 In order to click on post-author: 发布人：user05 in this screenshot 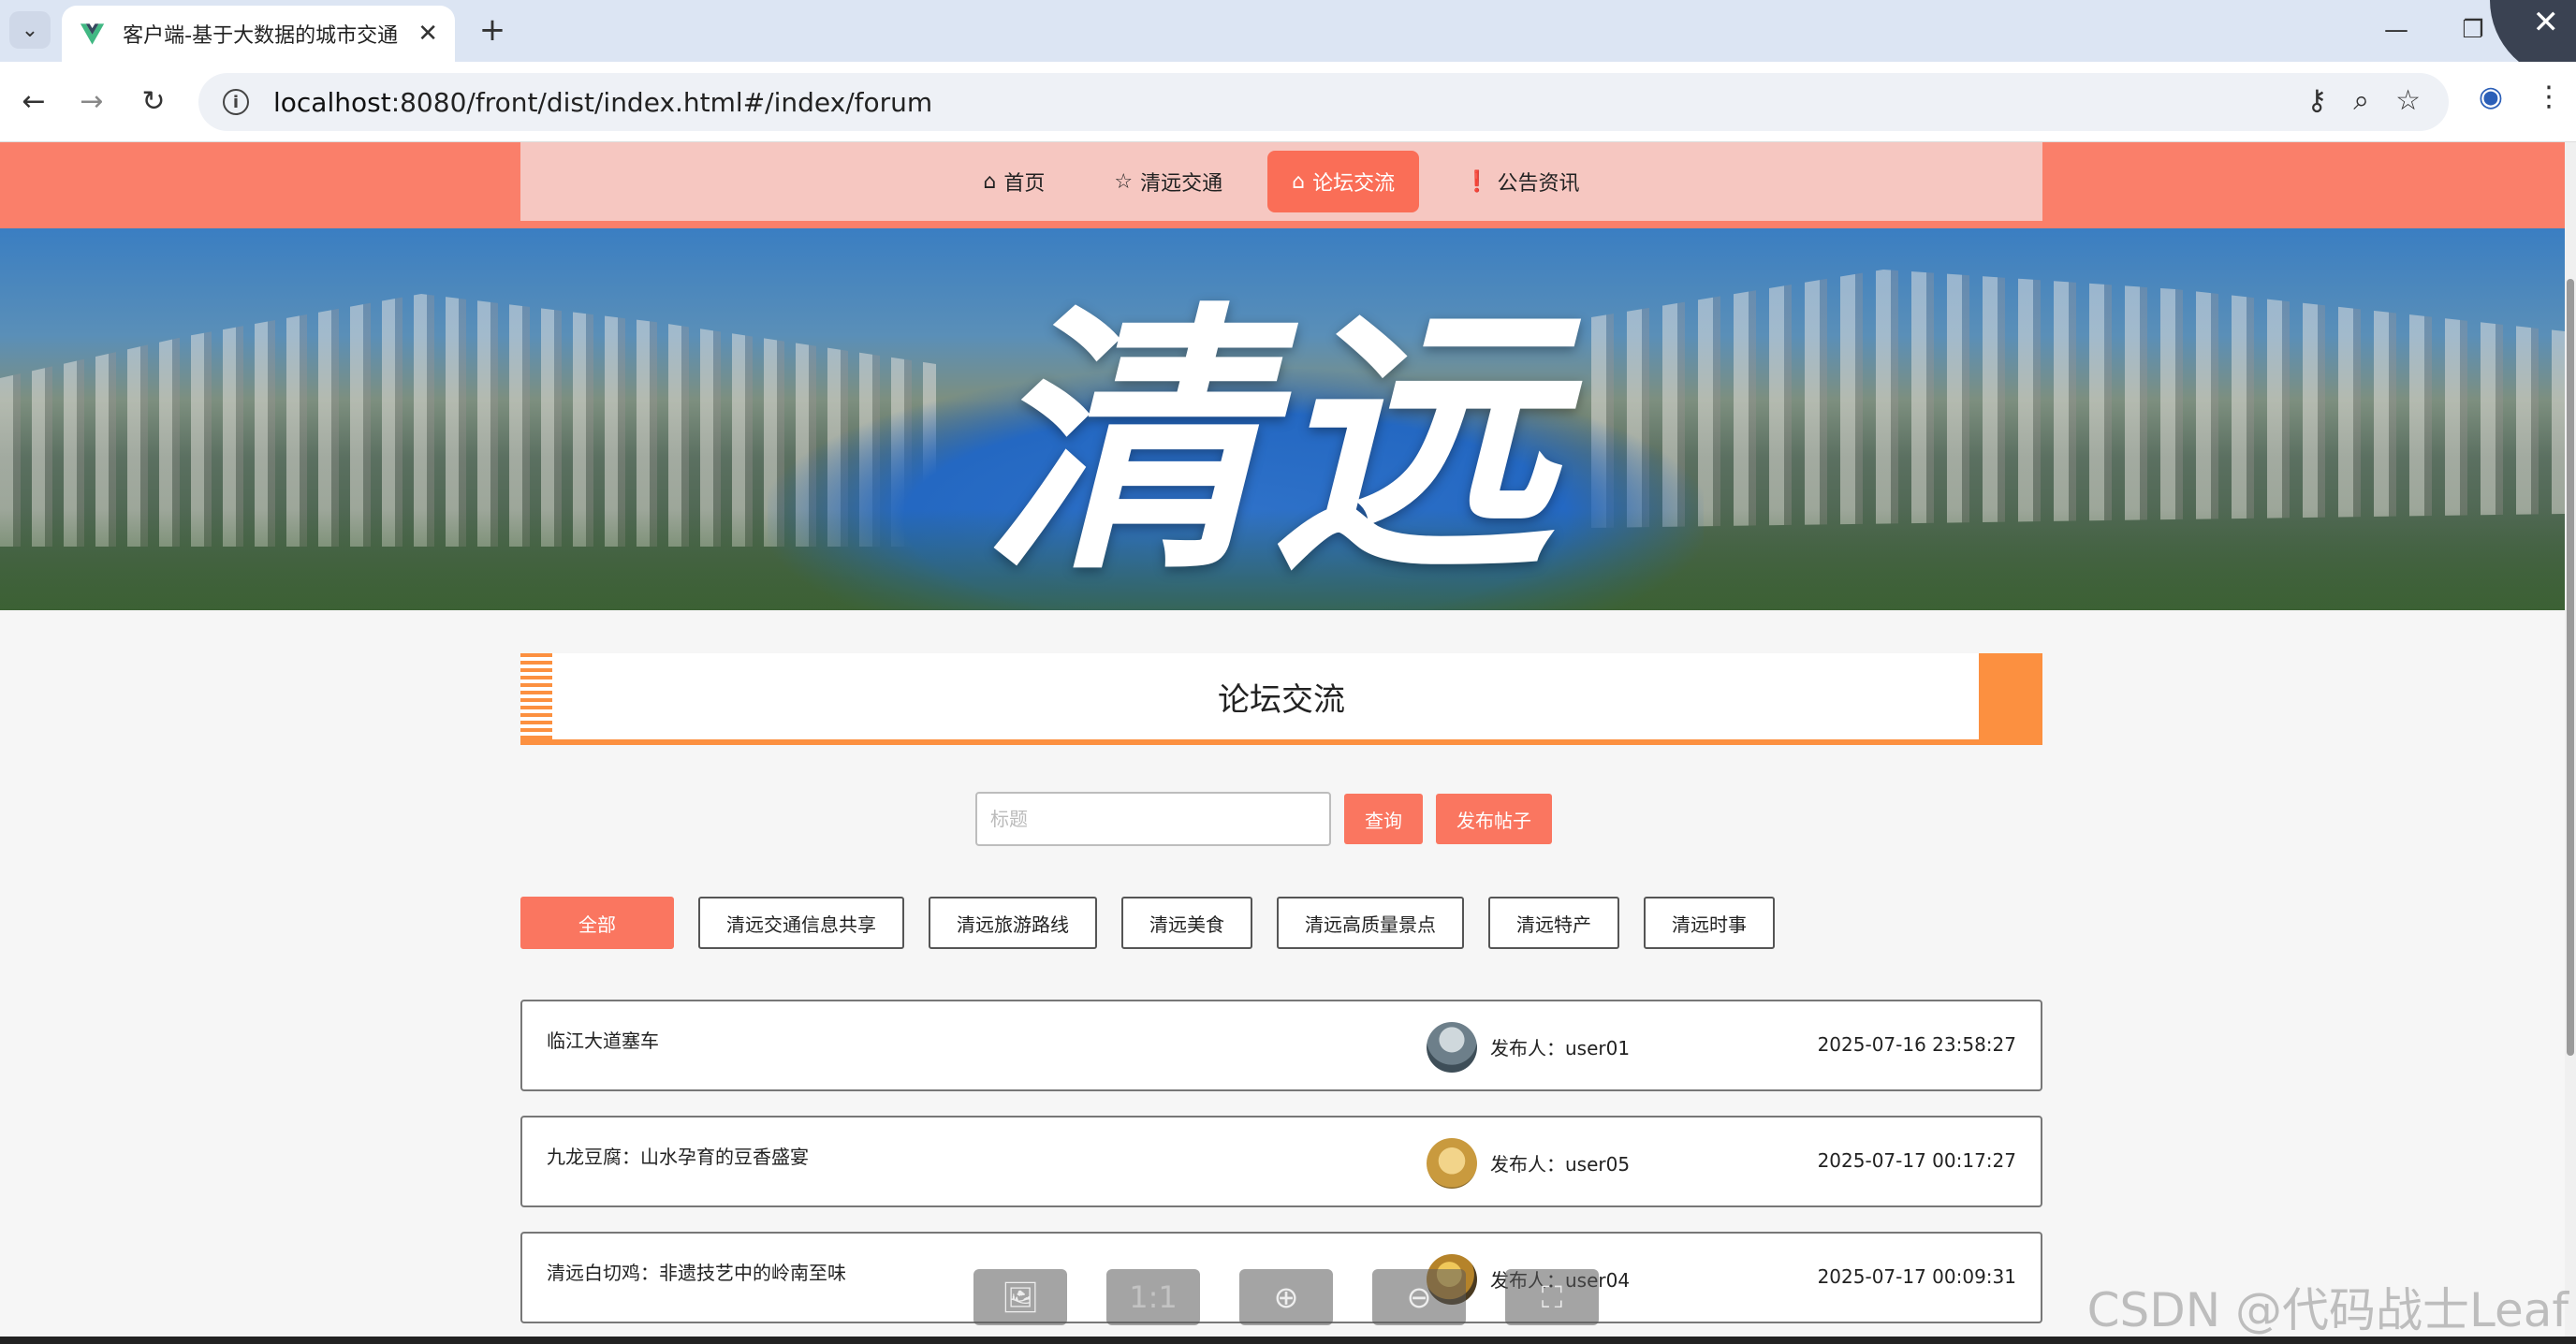, I will do `click(1561, 1164)`.